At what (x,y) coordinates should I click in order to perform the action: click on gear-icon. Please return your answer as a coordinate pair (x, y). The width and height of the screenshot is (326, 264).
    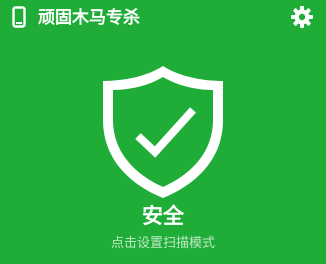
    Looking at the image, I should click on (302, 17).